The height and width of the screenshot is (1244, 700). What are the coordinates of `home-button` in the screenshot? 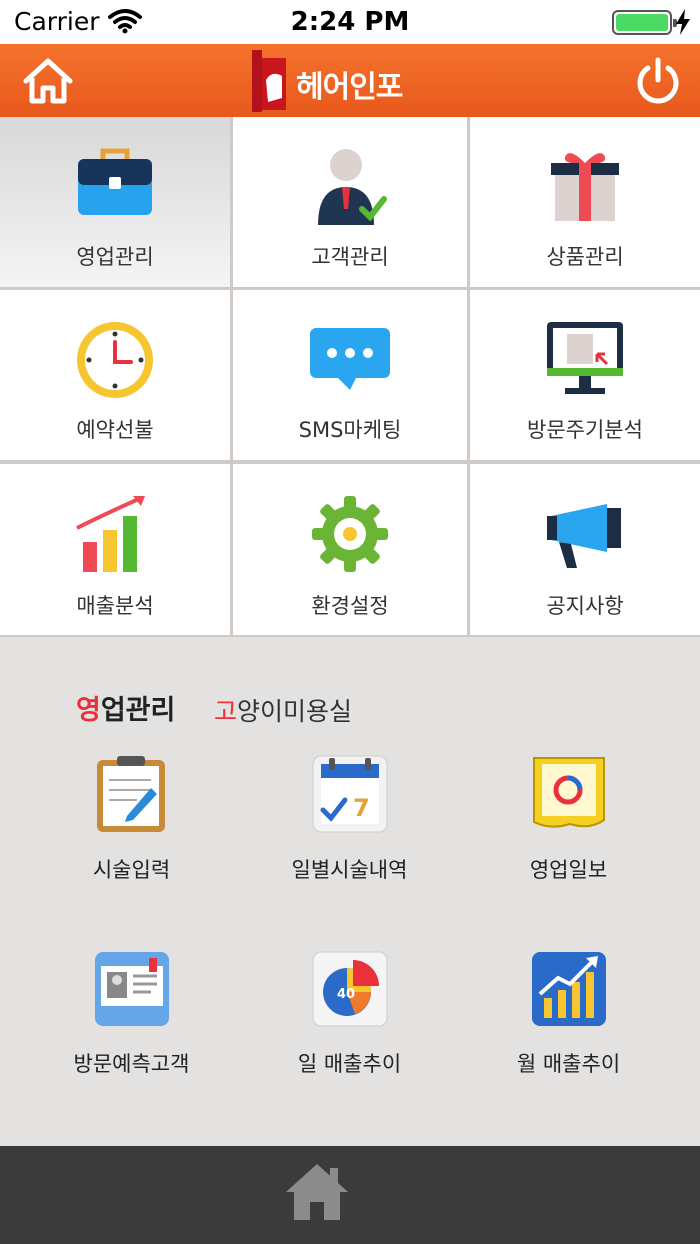 It's located at (48, 81).